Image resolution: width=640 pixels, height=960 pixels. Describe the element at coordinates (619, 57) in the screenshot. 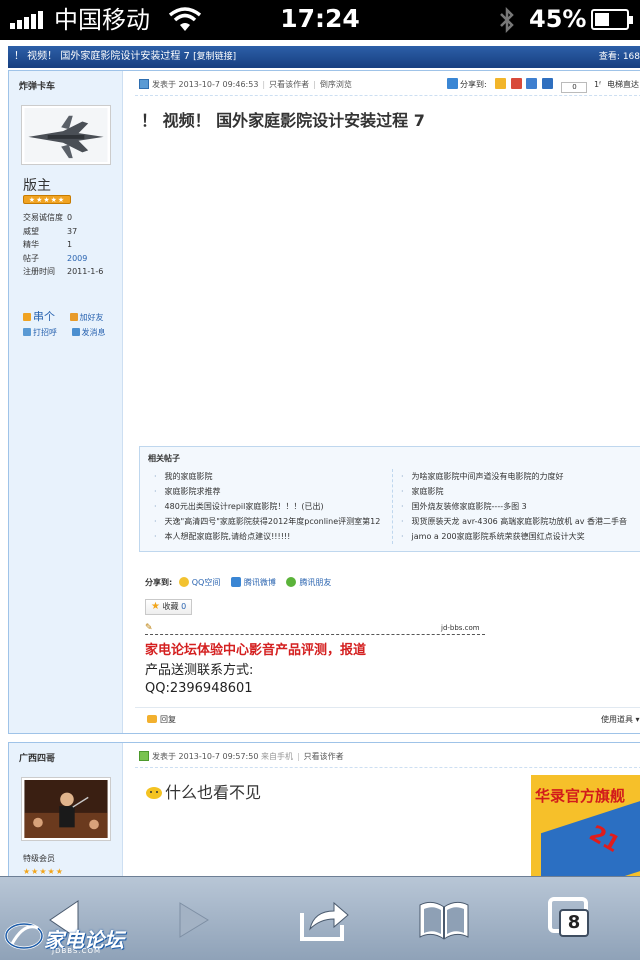

I see `view-count: 查看: 168` at that location.